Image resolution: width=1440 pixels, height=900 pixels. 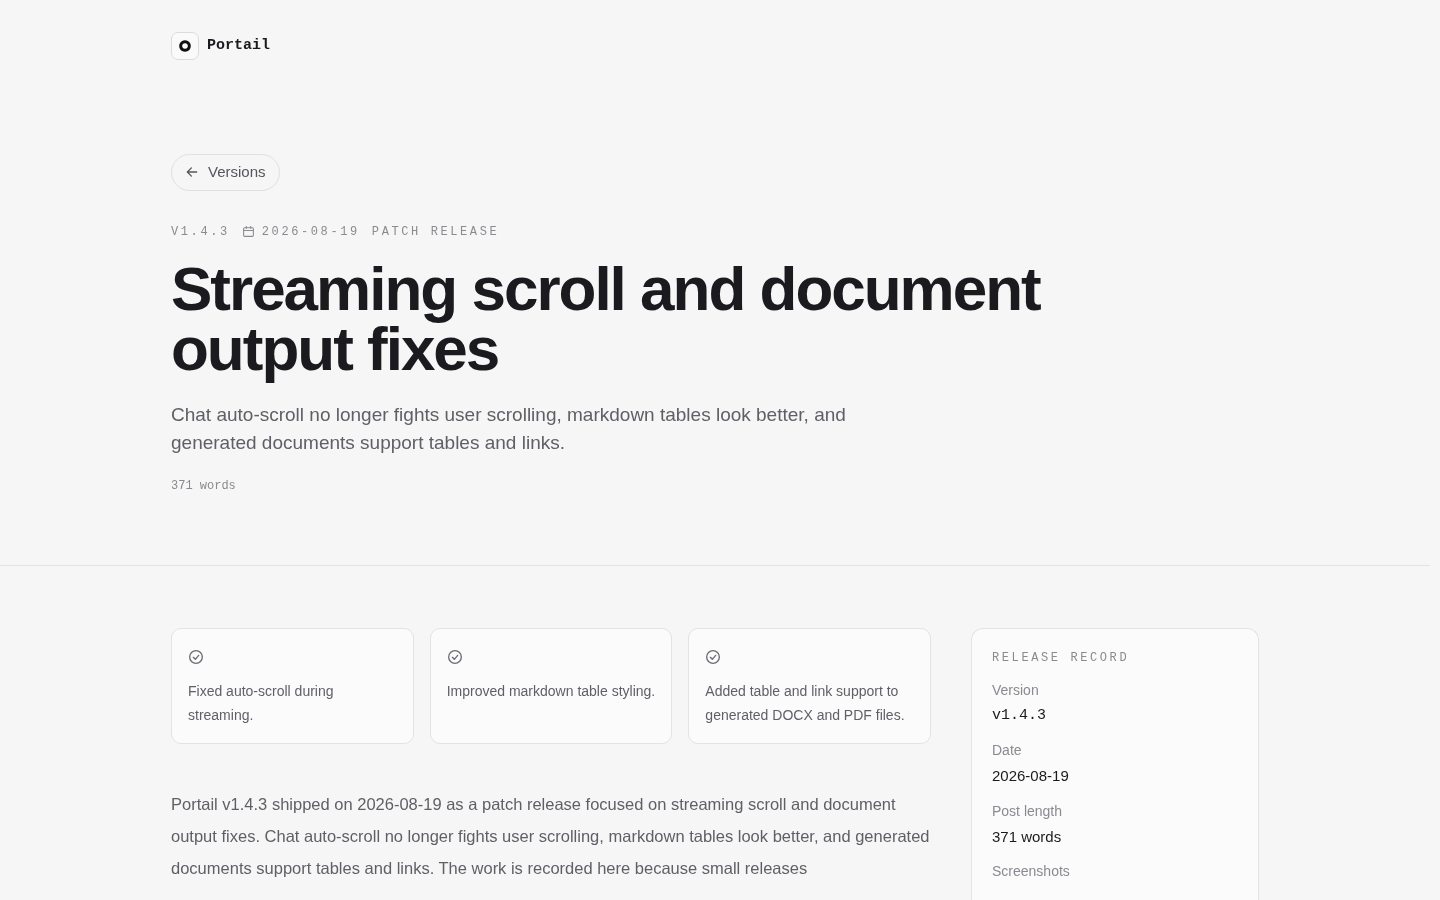 I want to click on highlight-text: Improved markdown table styling., so click(x=551, y=691).